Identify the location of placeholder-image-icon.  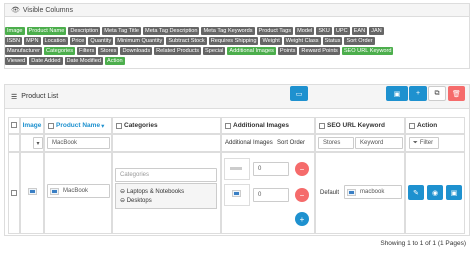
(236, 168).